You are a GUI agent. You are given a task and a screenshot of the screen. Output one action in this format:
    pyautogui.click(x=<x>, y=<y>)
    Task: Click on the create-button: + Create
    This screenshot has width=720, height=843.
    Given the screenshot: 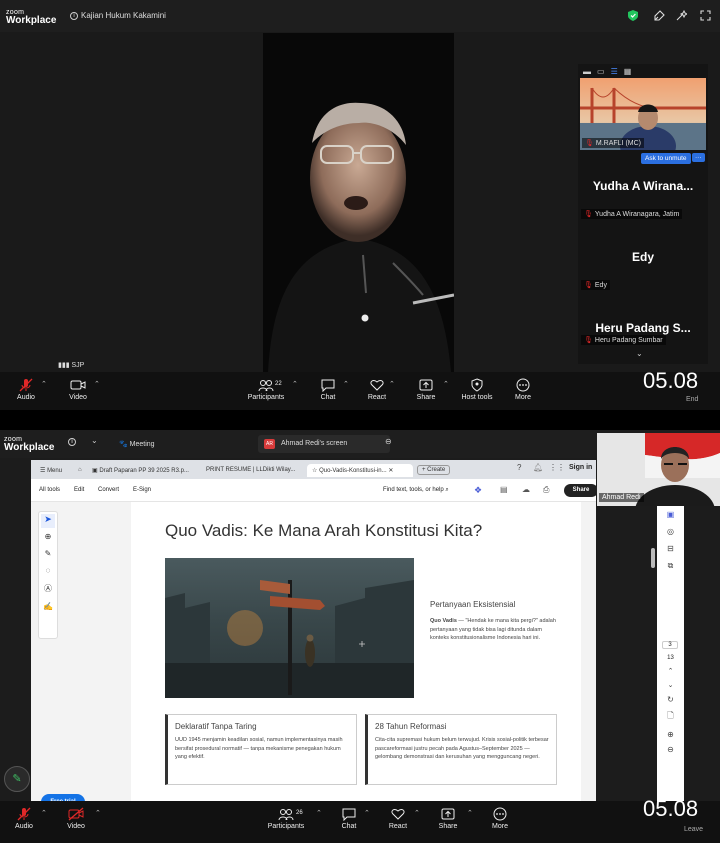 What is the action you would take?
    pyautogui.click(x=434, y=470)
    